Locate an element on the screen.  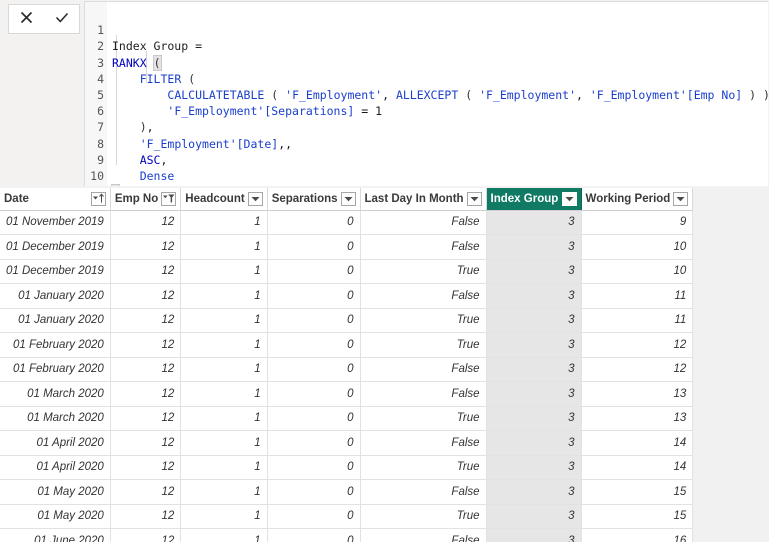
column-header-emp-no: Emp No is located at coordinates (146, 199).